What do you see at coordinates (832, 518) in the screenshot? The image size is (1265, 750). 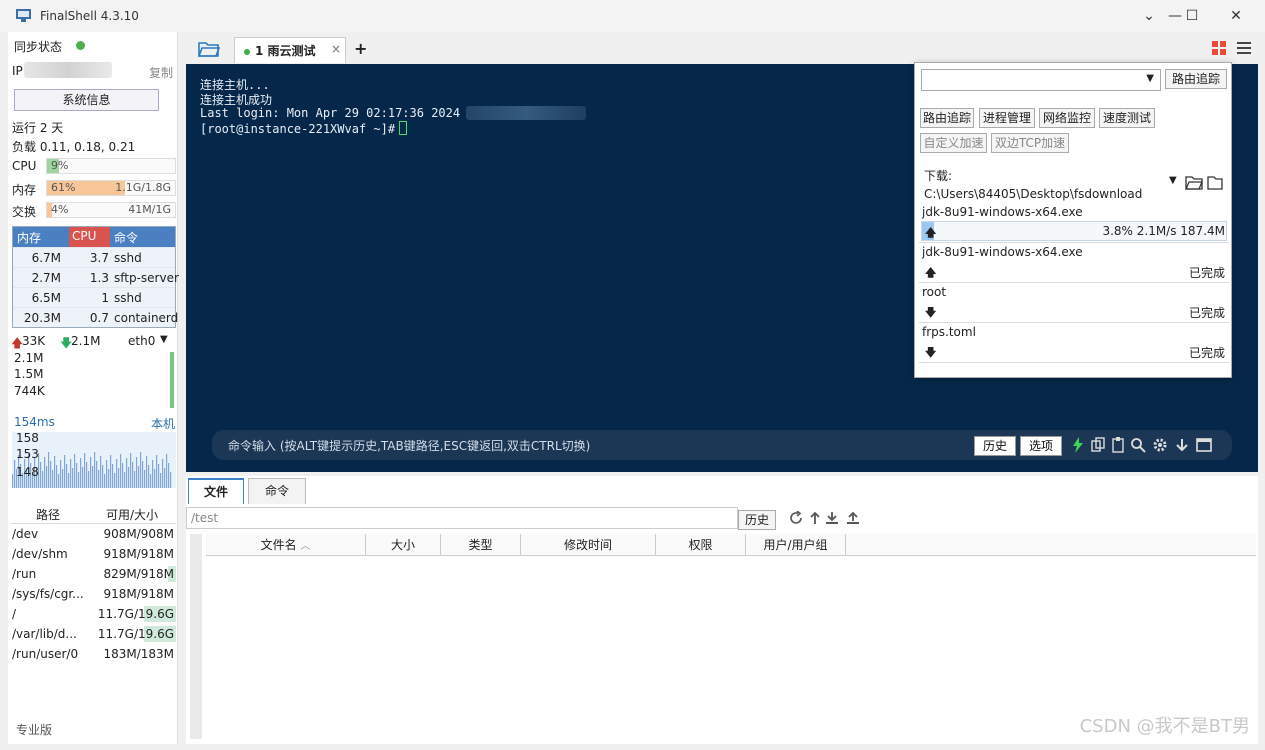 I see `download-icon` at bounding box center [832, 518].